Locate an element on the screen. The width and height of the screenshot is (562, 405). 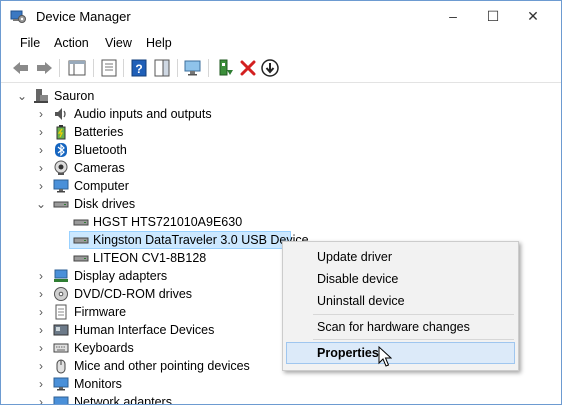
keyboard-icon is located at coordinates (61, 348).